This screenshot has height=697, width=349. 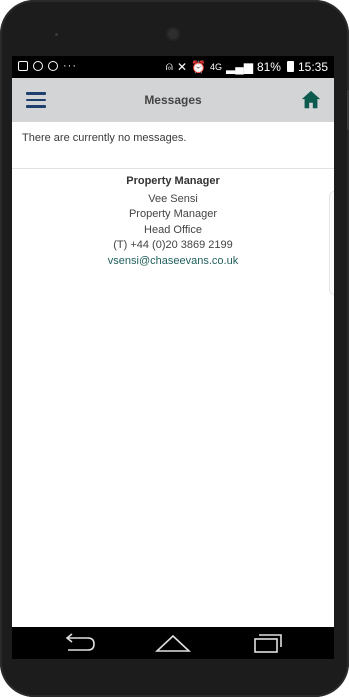 I want to click on battery-percent: 81%, so click(x=268, y=66).